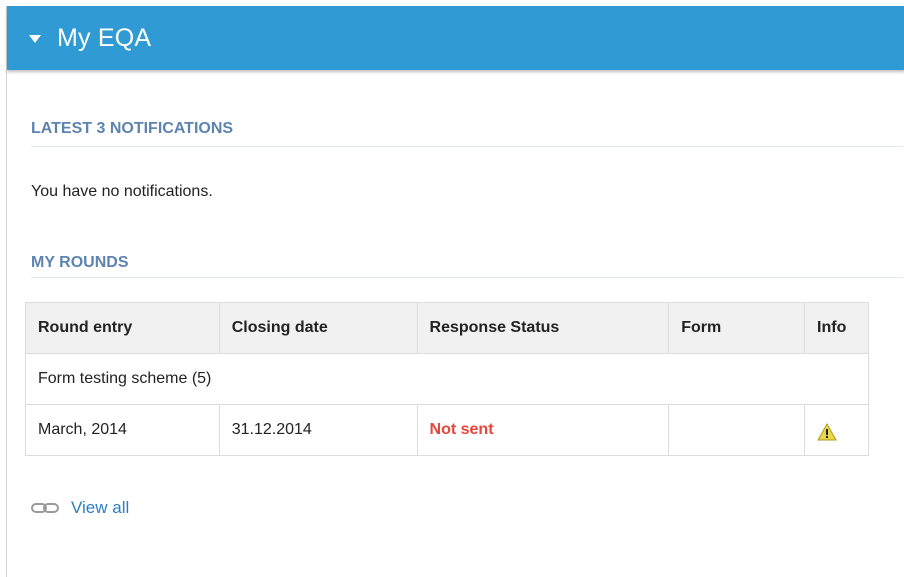 This screenshot has width=904, height=577. Describe the element at coordinates (737, 328) in the screenshot. I see `column-header-form: Form` at that location.